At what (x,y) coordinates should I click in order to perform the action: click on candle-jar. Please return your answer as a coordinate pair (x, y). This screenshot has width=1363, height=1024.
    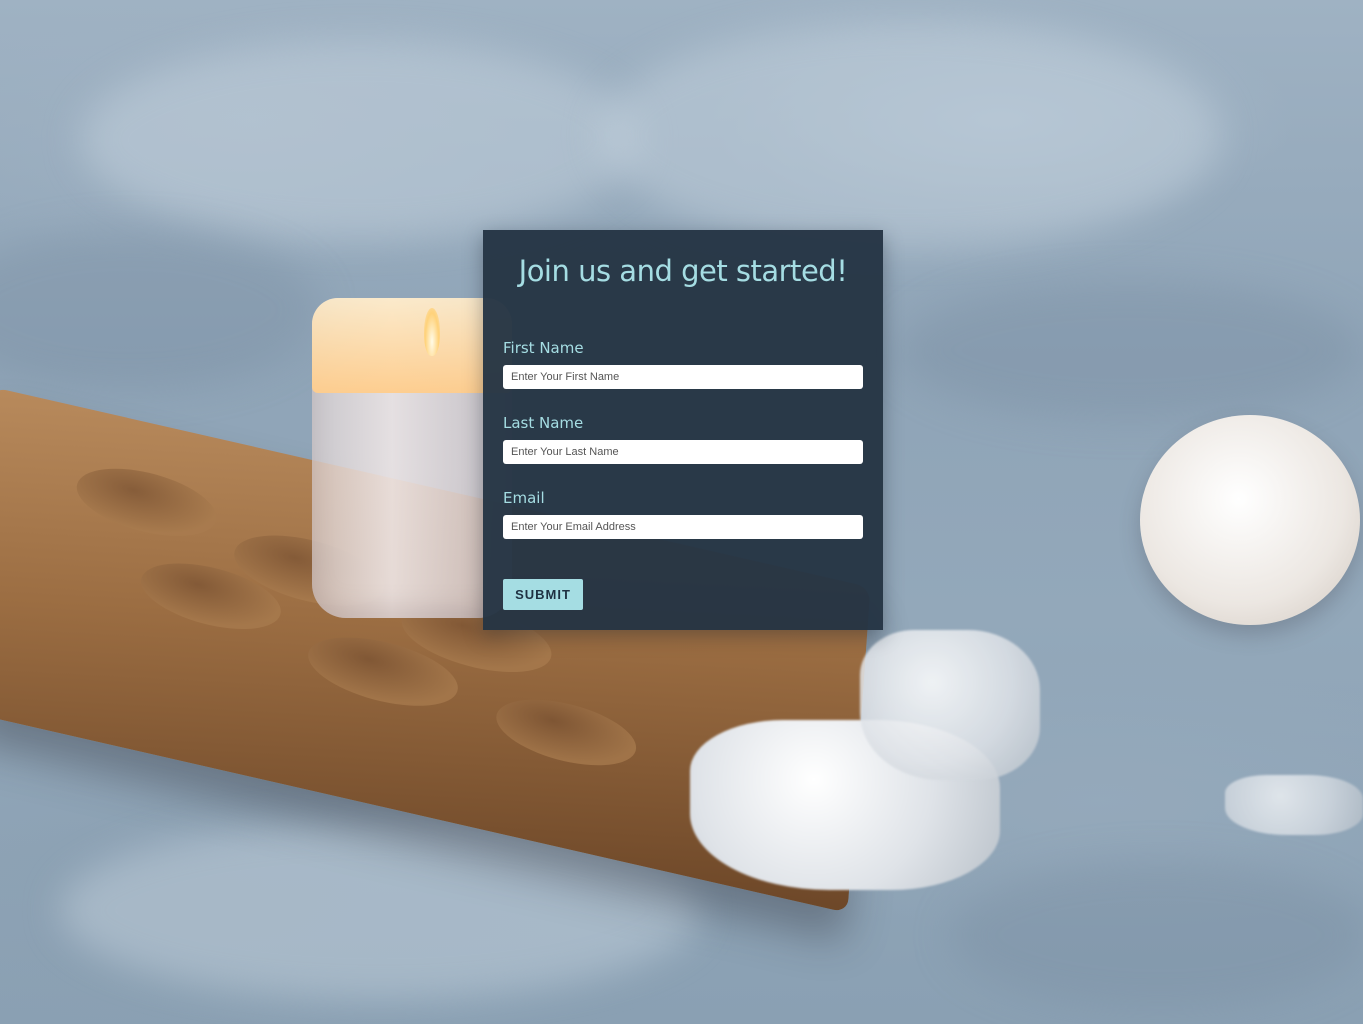
    Looking at the image, I should click on (412, 458).